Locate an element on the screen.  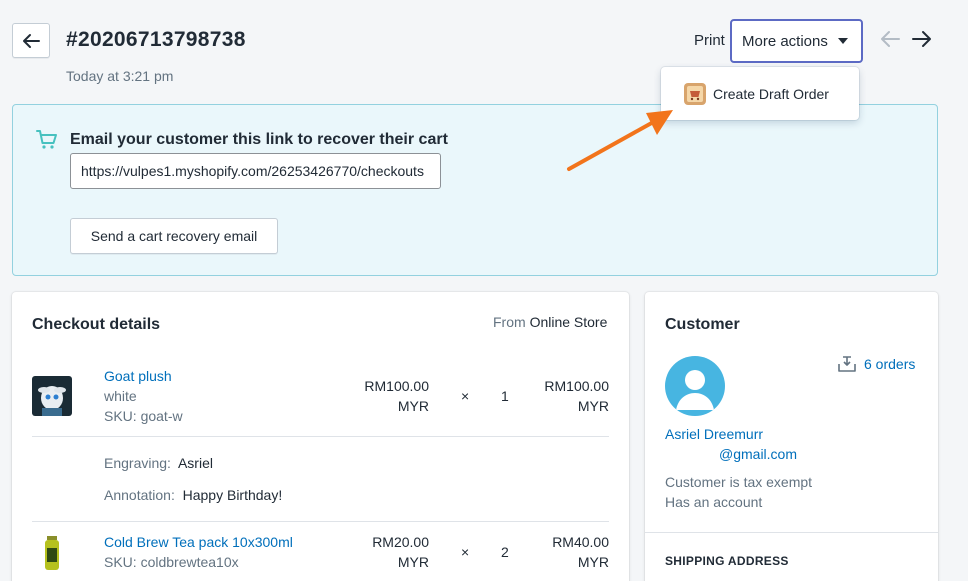
customer-account-status: Has an account is located at coordinates (714, 502).